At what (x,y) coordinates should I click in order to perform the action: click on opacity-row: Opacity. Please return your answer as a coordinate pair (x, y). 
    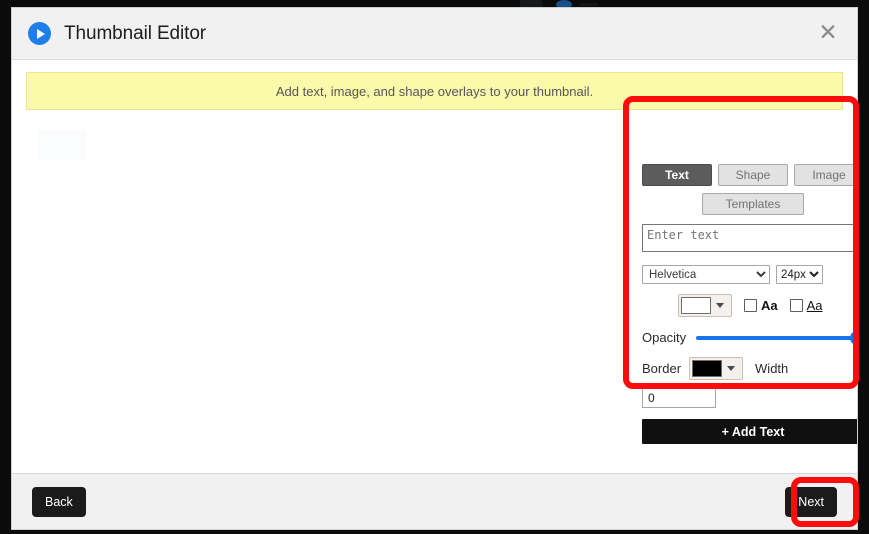
    Looking at the image, I should click on (749, 337).